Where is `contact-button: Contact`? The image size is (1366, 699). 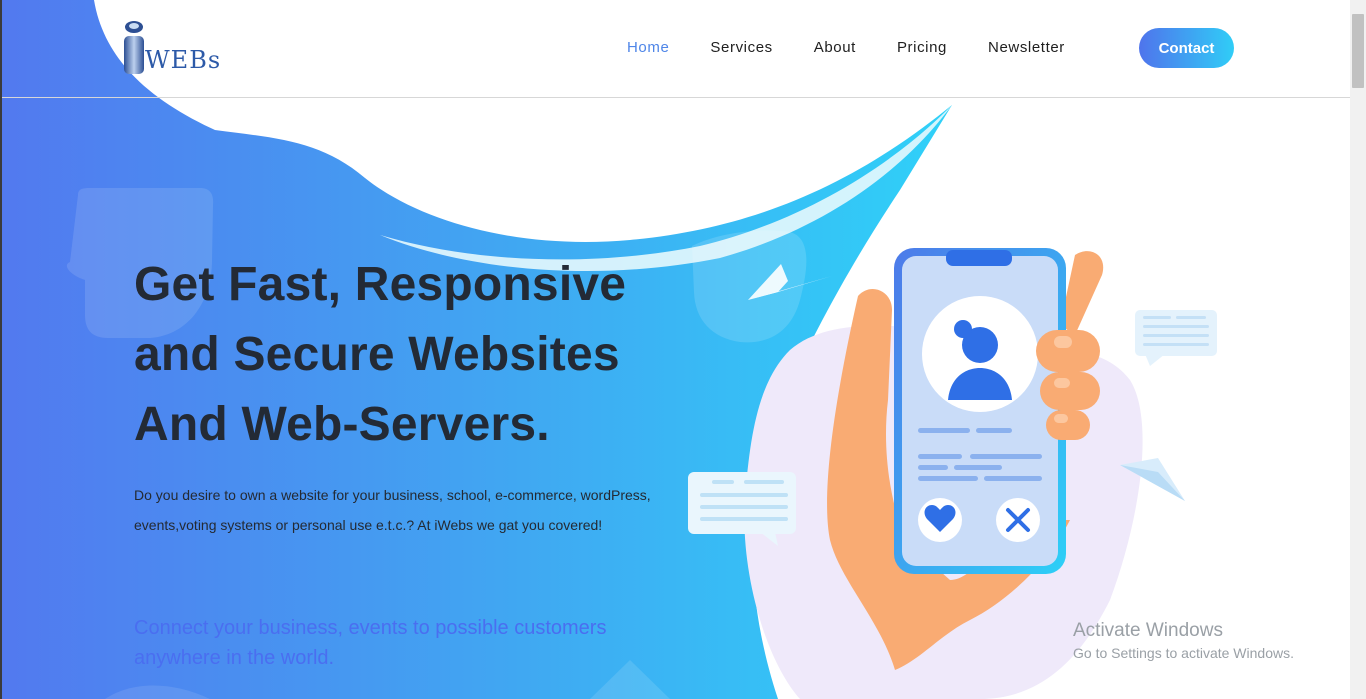 contact-button: Contact is located at coordinates (1186, 48).